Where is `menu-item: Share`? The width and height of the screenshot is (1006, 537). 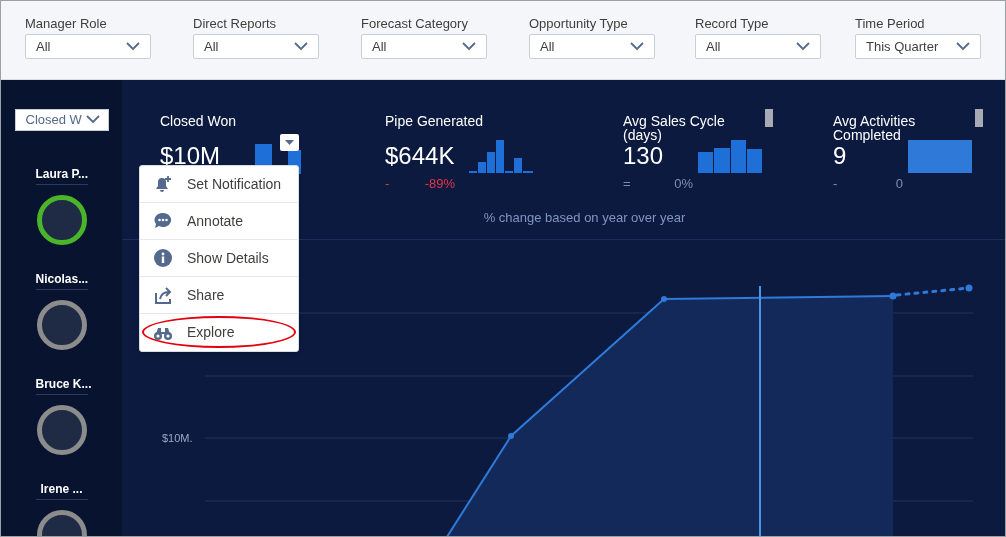
menu-item: Share is located at coordinates (219, 295).